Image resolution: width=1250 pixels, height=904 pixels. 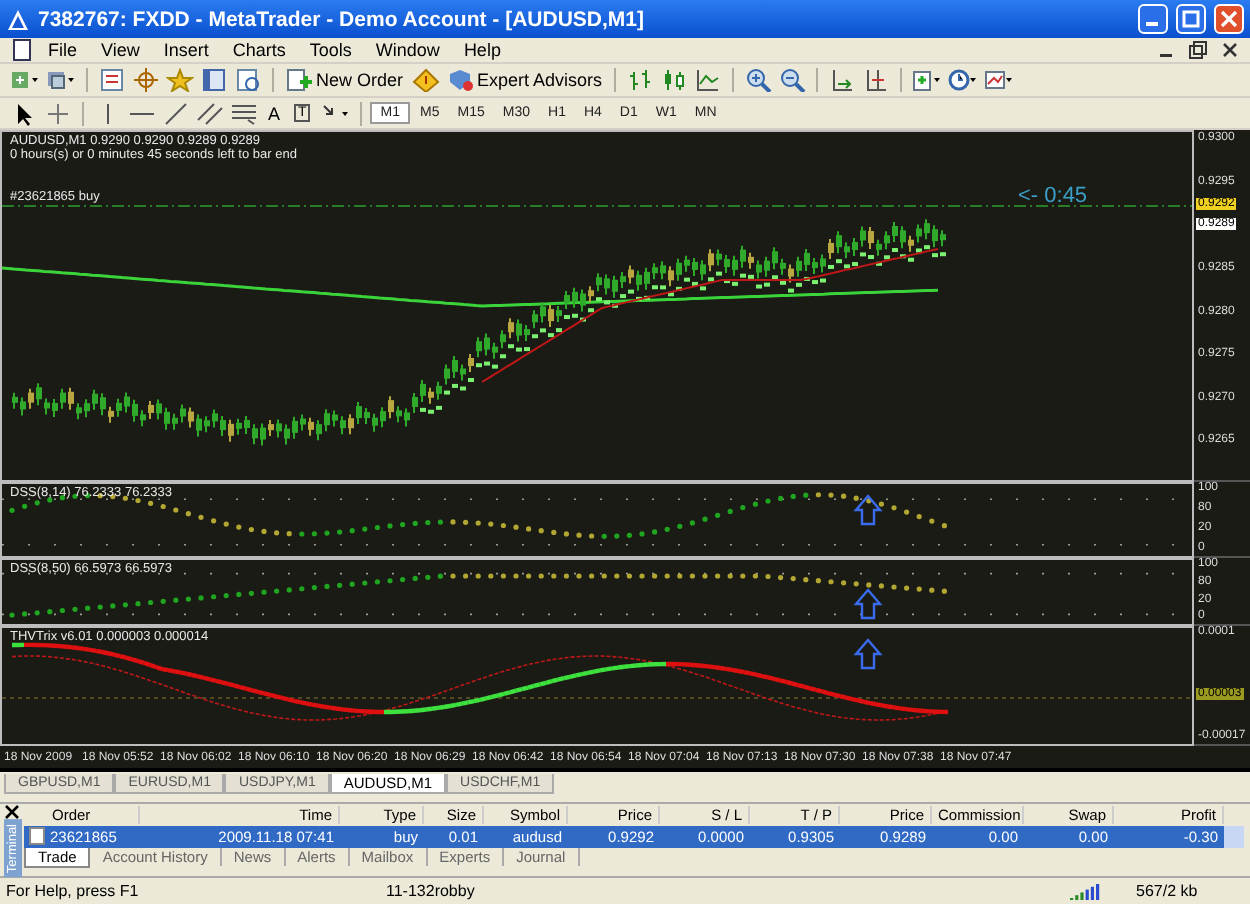 What do you see at coordinates (1198, 50) in the screenshot?
I see `restore-icon` at bounding box center [1198, 50].